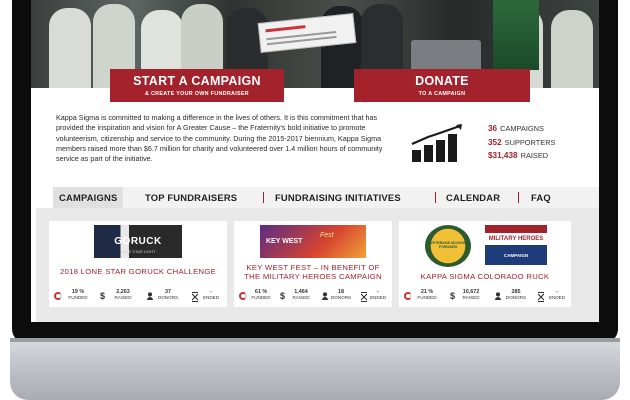 Image resolution: width=630 pixels, height=400 pixels. Describe the element at coordinates (88, 197) in the screenshot. I see `tab-campaigns: CAMPAIGNS` at that location.